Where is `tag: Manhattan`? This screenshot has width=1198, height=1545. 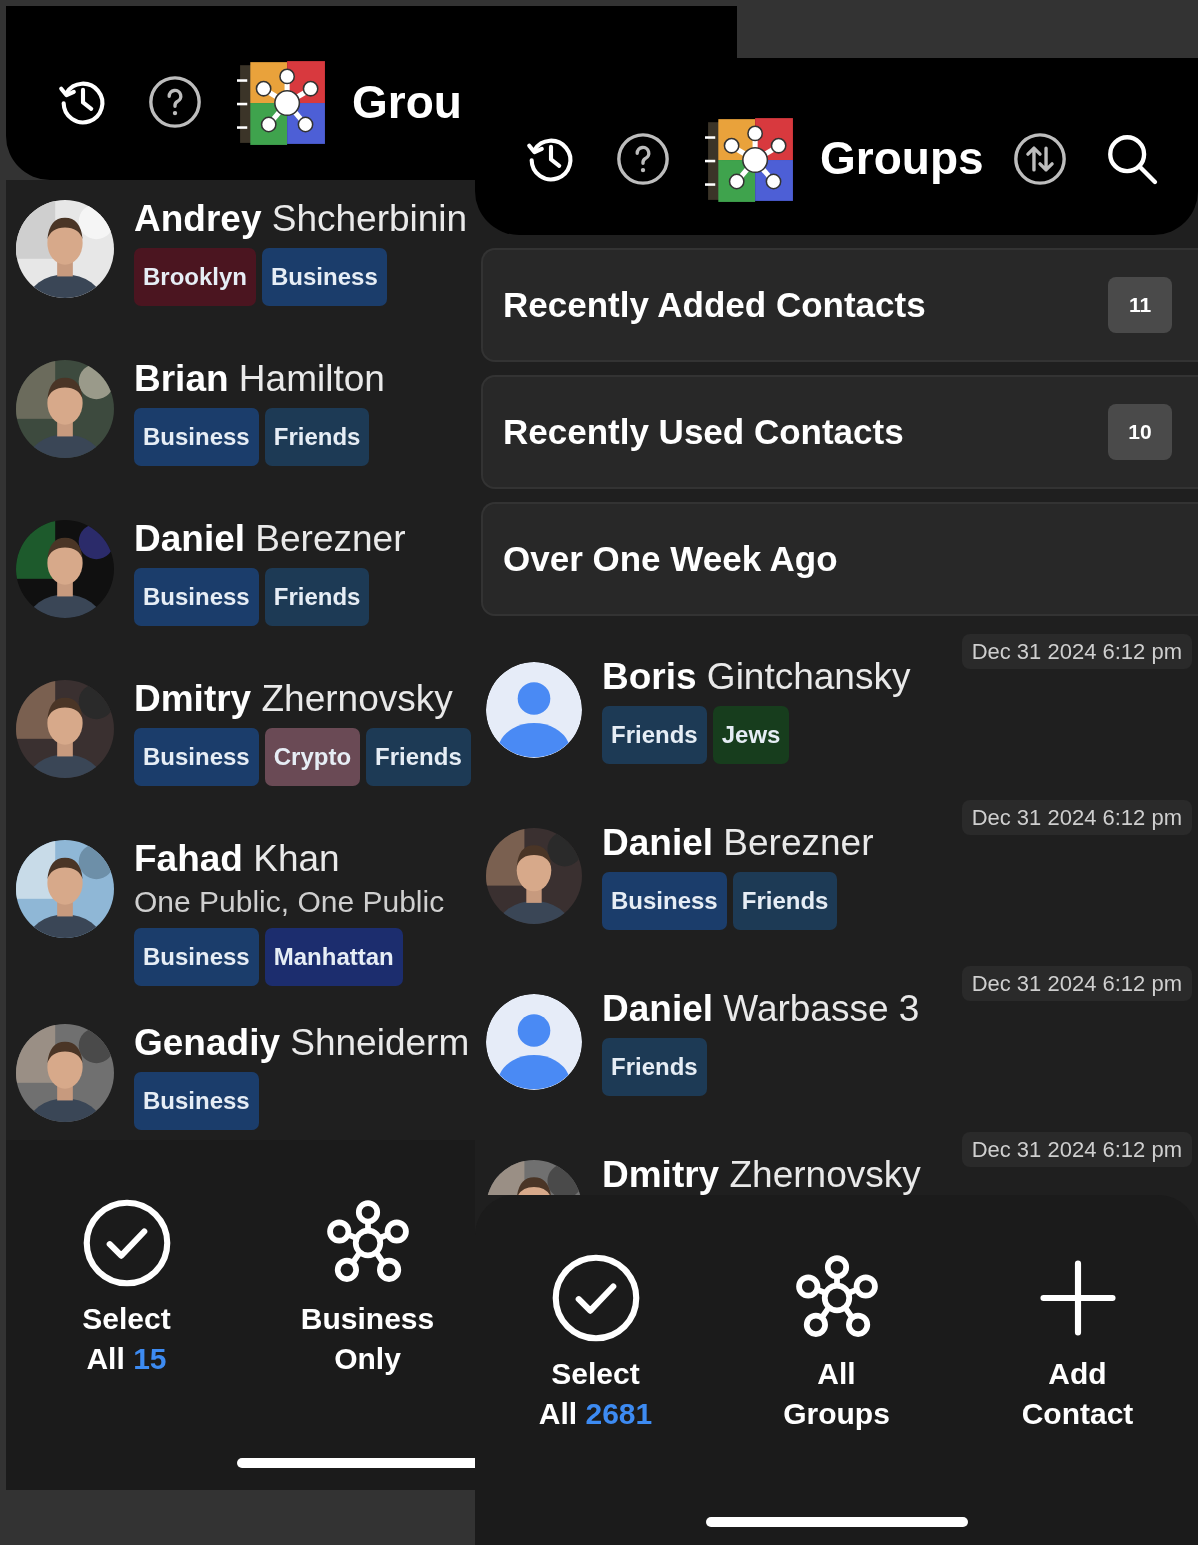
tag: Manhattan is located at coordinates (333, 957).